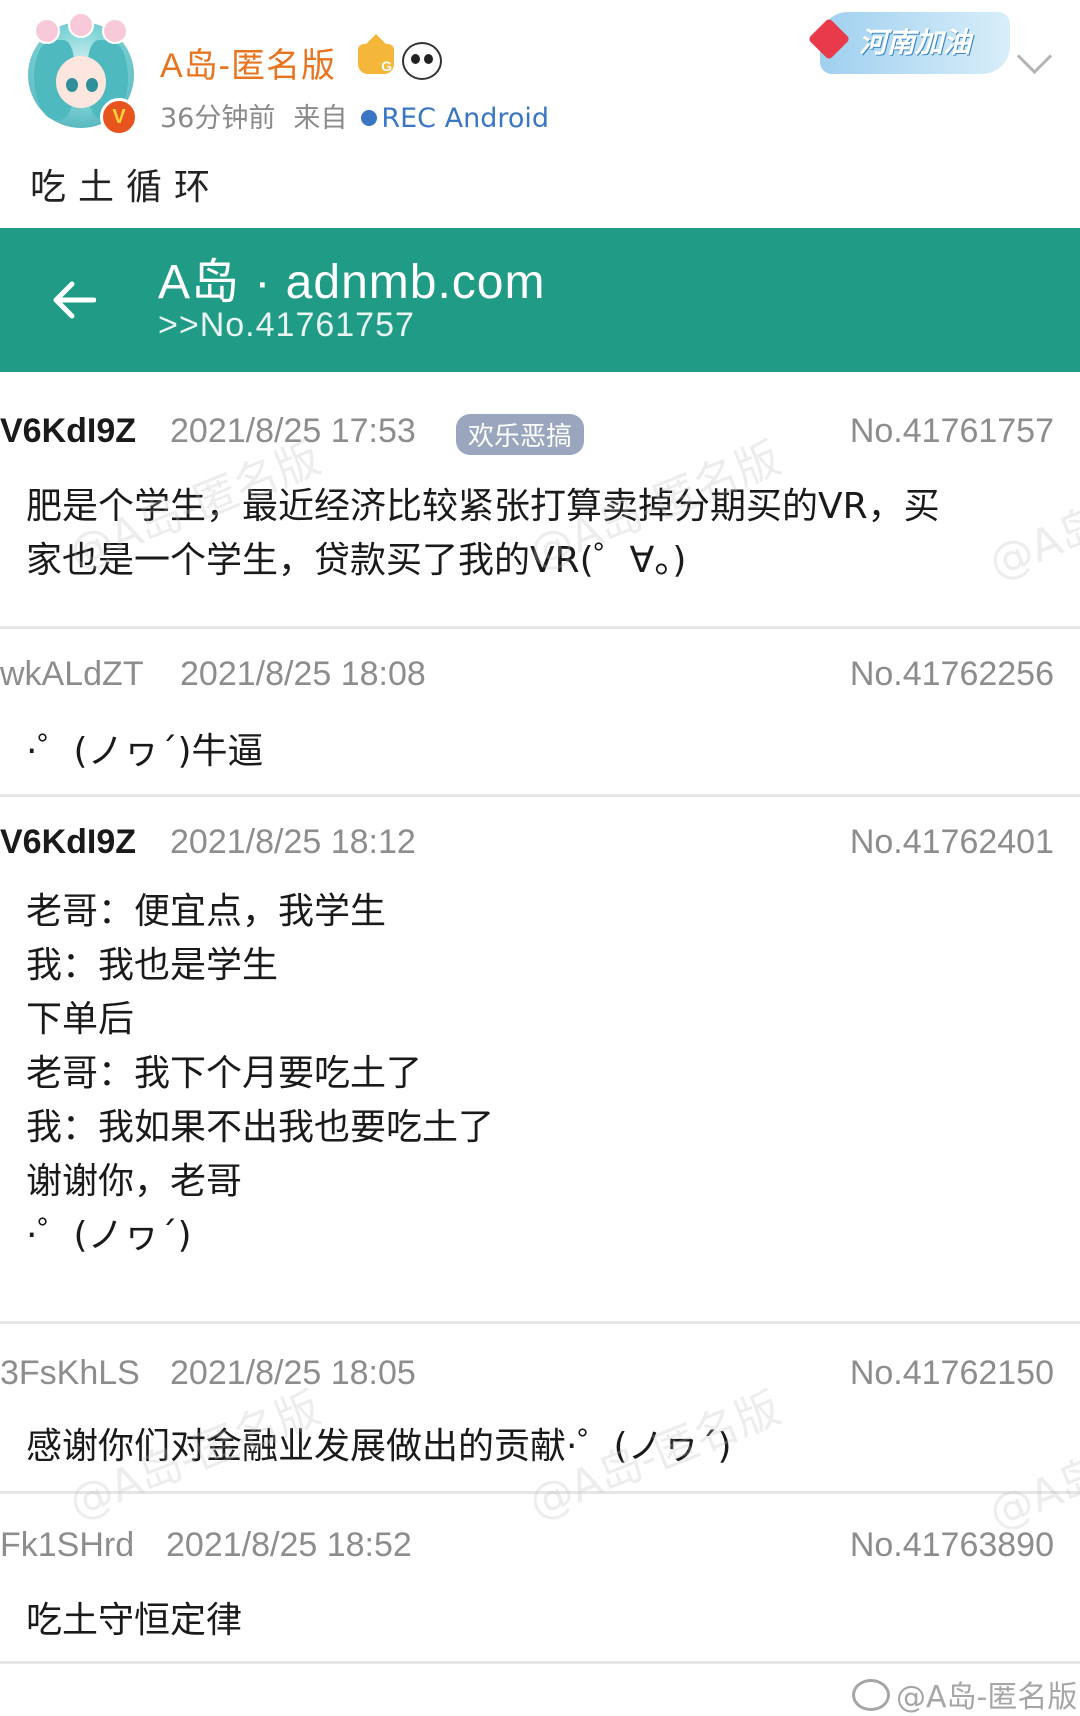 The width and height of the screenshot is (1080, 1716). Describe the element at coordinates (74, 300) in the screenshot. I see `back-arrow-icon` at that location.